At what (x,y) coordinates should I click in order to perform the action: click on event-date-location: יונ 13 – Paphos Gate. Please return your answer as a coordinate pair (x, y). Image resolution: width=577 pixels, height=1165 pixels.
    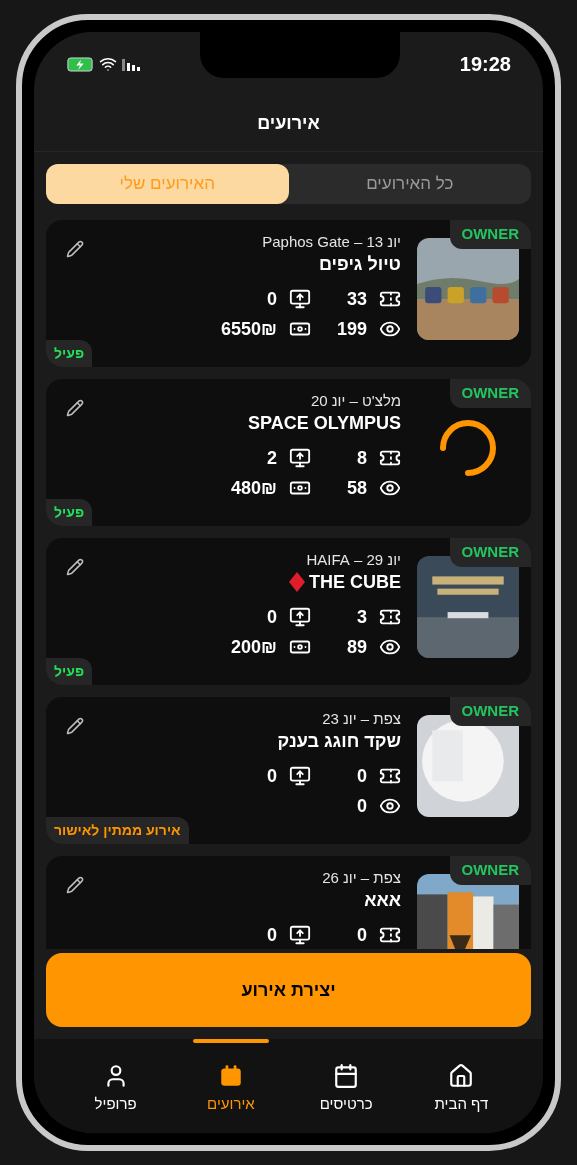
    Looking at the image, I should click on (331, 242).